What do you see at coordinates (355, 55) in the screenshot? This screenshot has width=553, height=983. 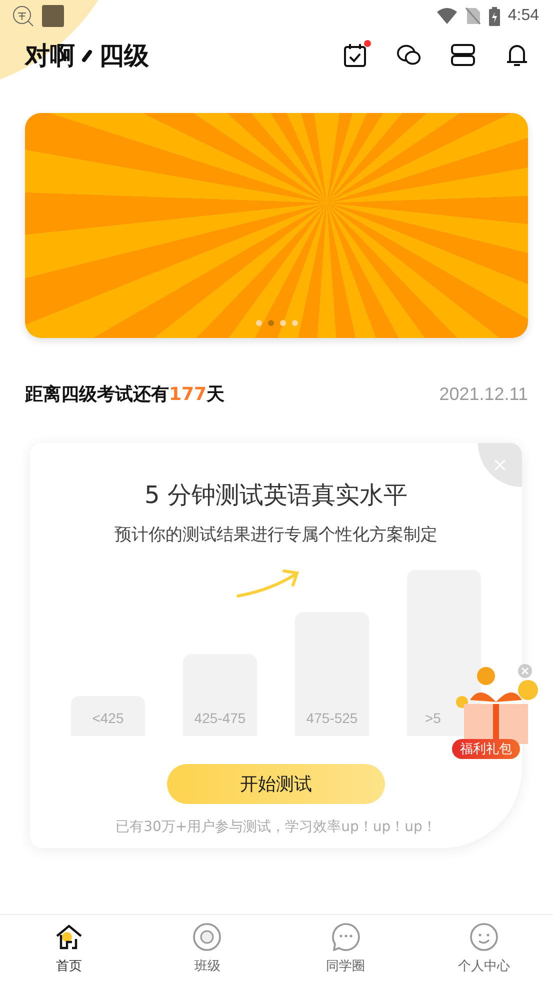 I see `calendar-check-icon` at bounding box center [355, 55].